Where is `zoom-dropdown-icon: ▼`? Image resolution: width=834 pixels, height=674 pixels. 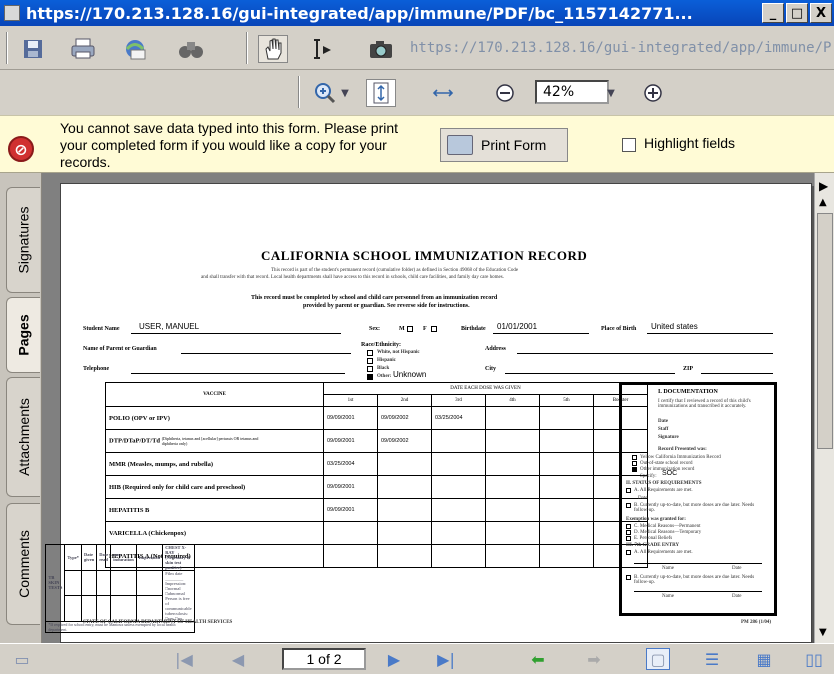
zoom-dropdown-icon: ▼ is located at coordinates (611, 93).